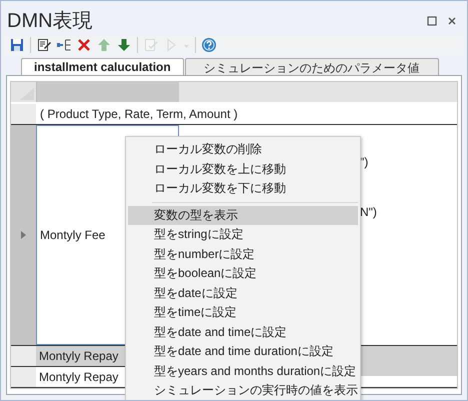 This screenshot has height=401, width=468. What do you see at coordinates (243, 215) in the screenshot?
I see `menu-item: 変数の型を表示` at bounding box center [243, 215].